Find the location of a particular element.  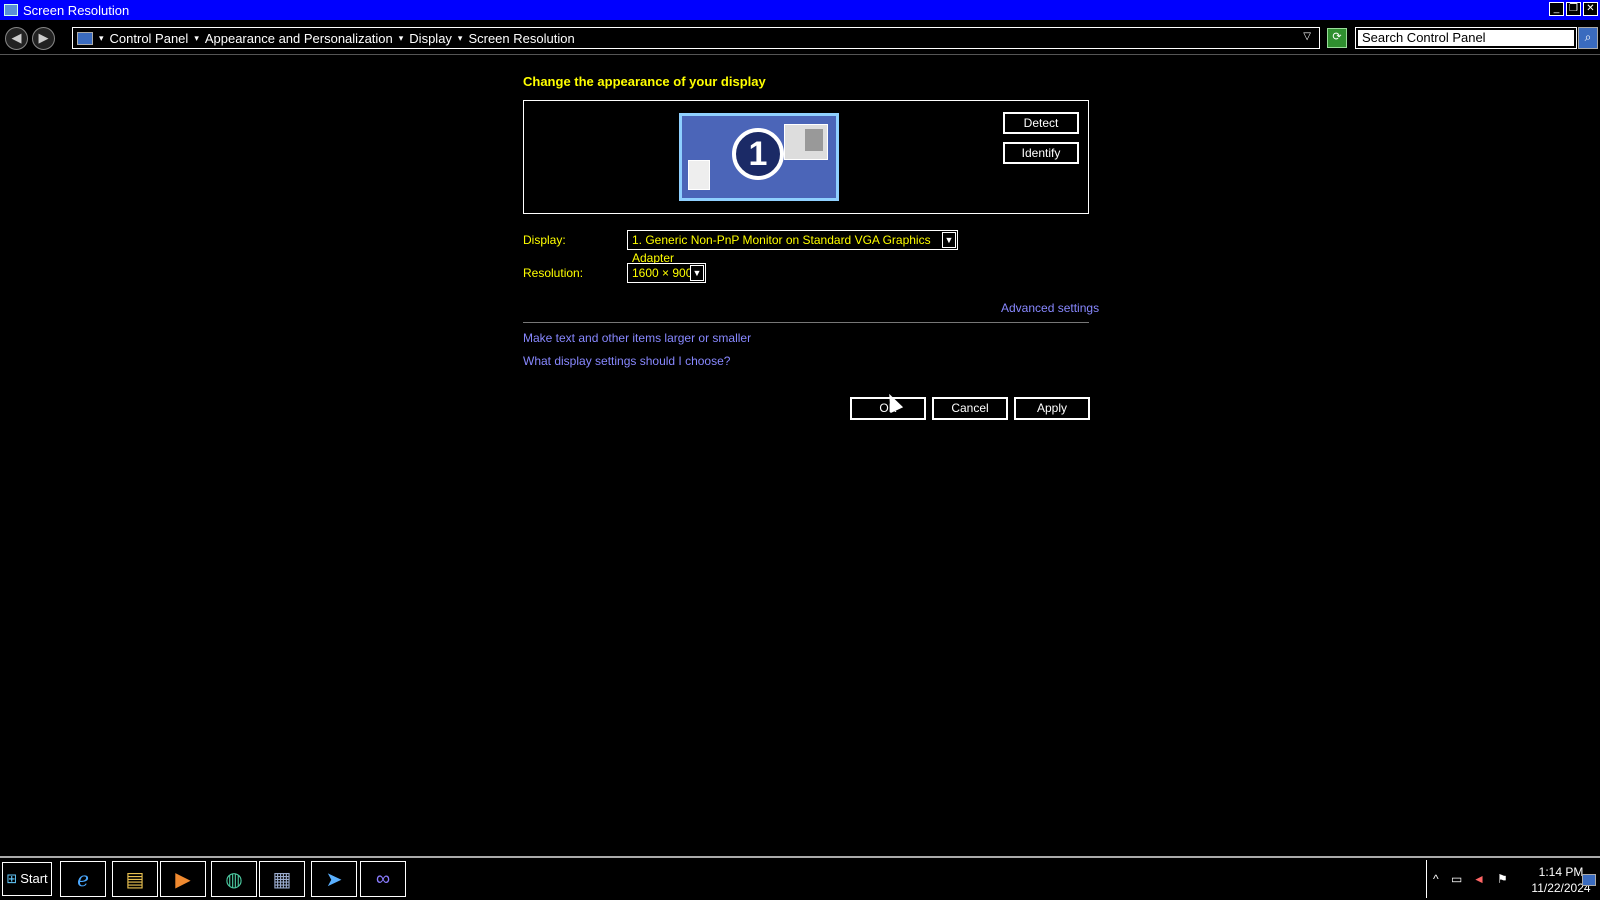

forward-button: ▶ is located at coordinates (43, 38).